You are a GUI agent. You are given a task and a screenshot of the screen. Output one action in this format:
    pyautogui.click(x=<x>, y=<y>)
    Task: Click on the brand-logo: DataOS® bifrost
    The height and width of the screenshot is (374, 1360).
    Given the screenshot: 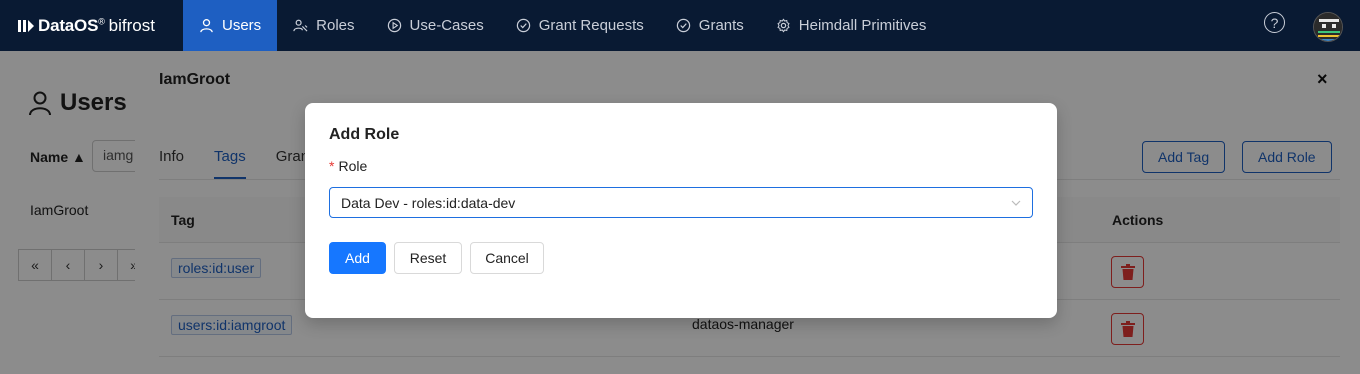 What is the action you would take?
    pyautogui.click(x=91, y=25)
    